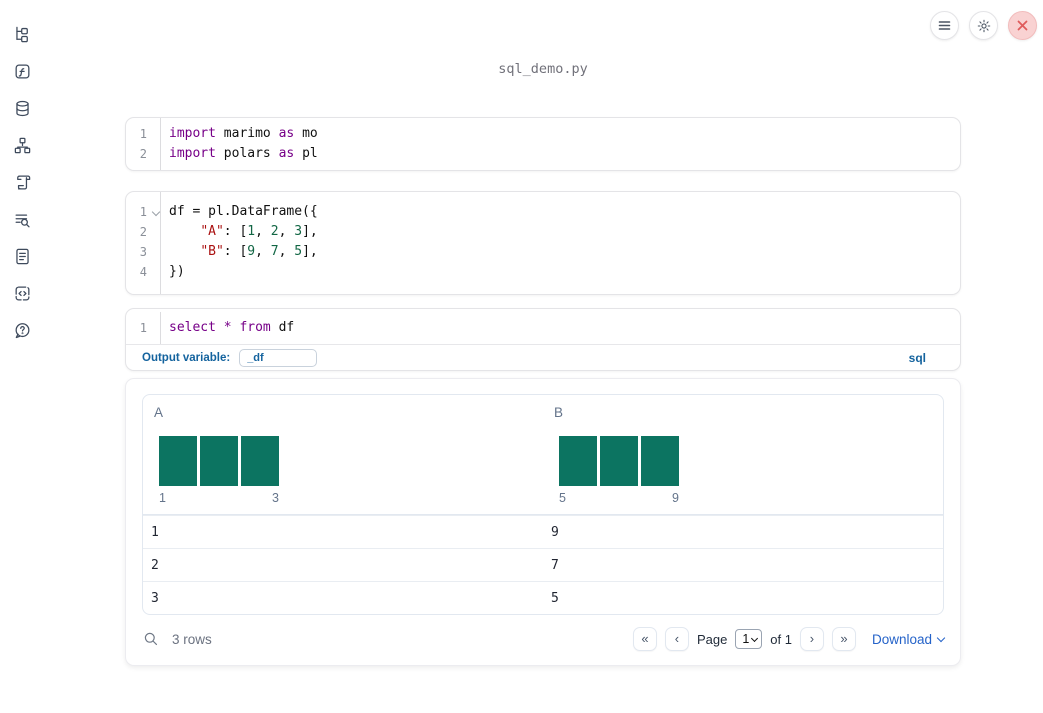 Image resolution: width=1043 pixels, height=713 pixels. What do you see at coordinates (156, 212) in the screenshot?
I see `fold-chevron-icon` at bounding box center [156, 212].